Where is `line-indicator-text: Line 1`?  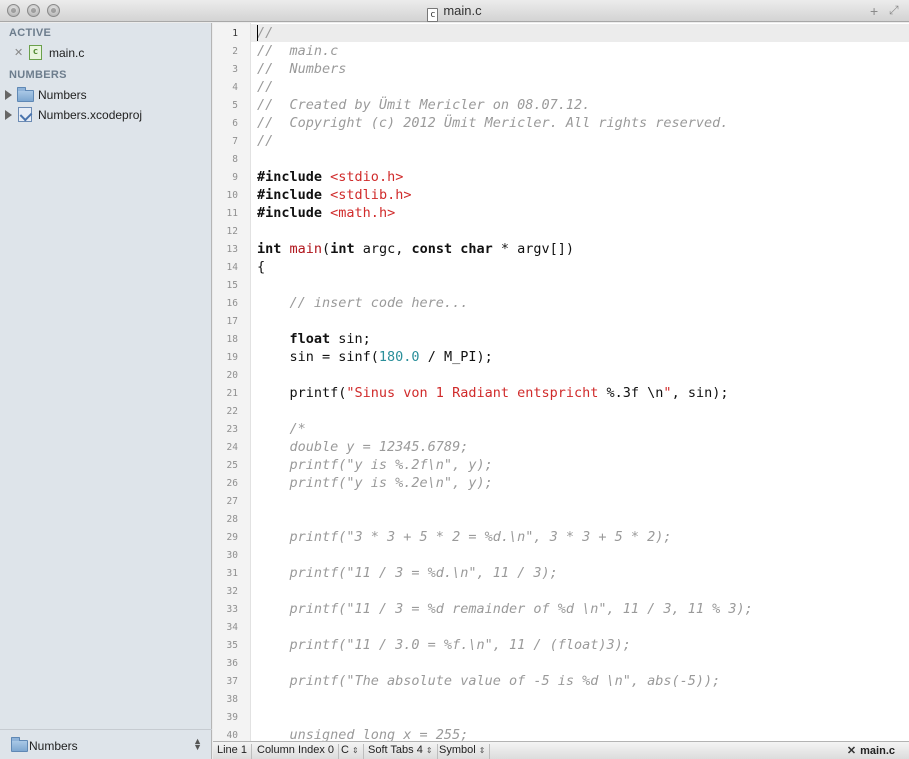 line-indicator-text: Line 1 is located at coordinates (232, 750).